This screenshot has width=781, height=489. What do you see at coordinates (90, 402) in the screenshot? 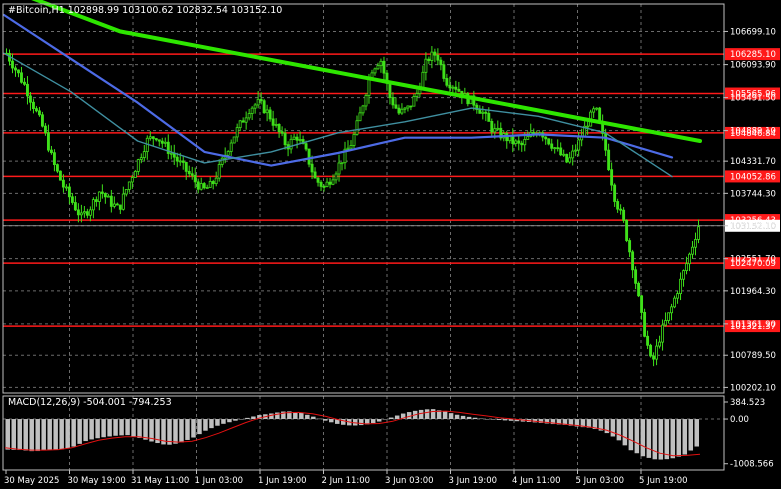
I see `macd-title: MACD(12,26,9) -504.001 -794.253` at bounding box center [90, 402].